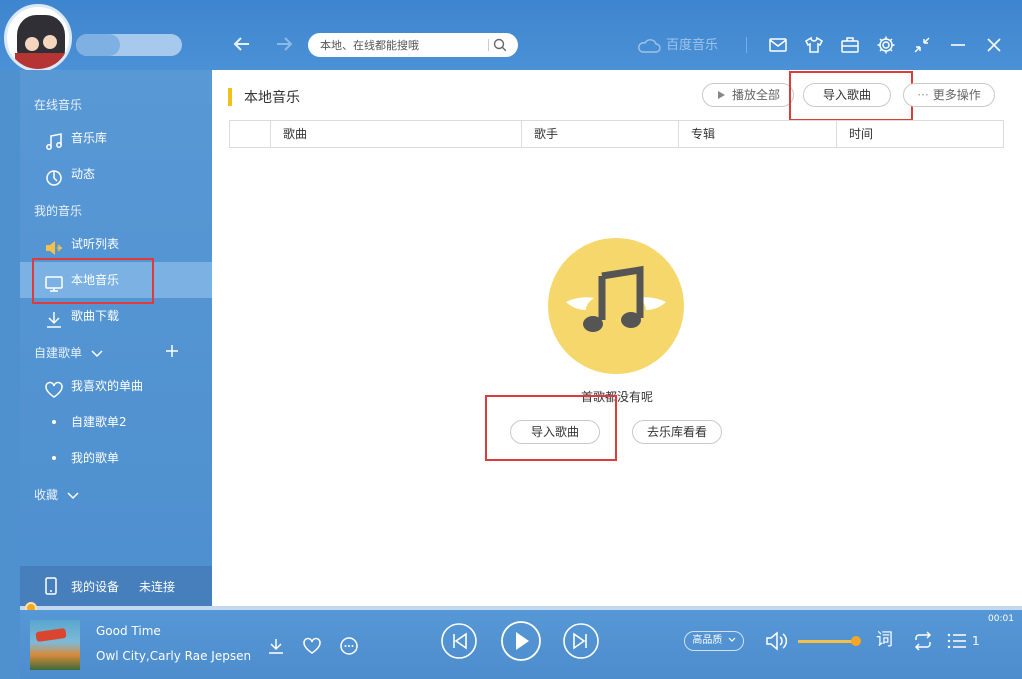 This screenshot has width=1022, height=679. Describe the element at coordinates (459, 641) in the screenshot. I see `previous-icon` at that location.